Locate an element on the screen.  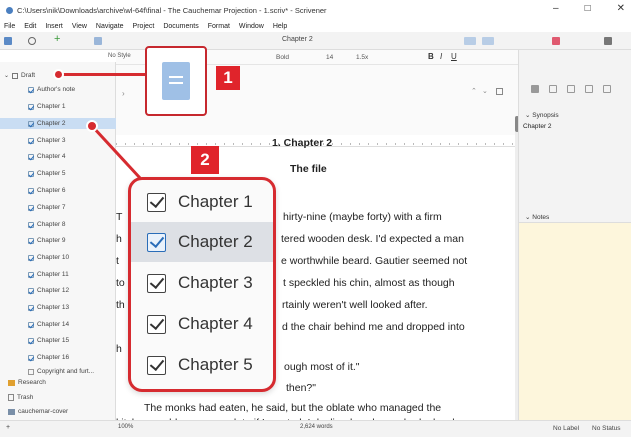
forward-icon: › is located at coordinates (123, 93).